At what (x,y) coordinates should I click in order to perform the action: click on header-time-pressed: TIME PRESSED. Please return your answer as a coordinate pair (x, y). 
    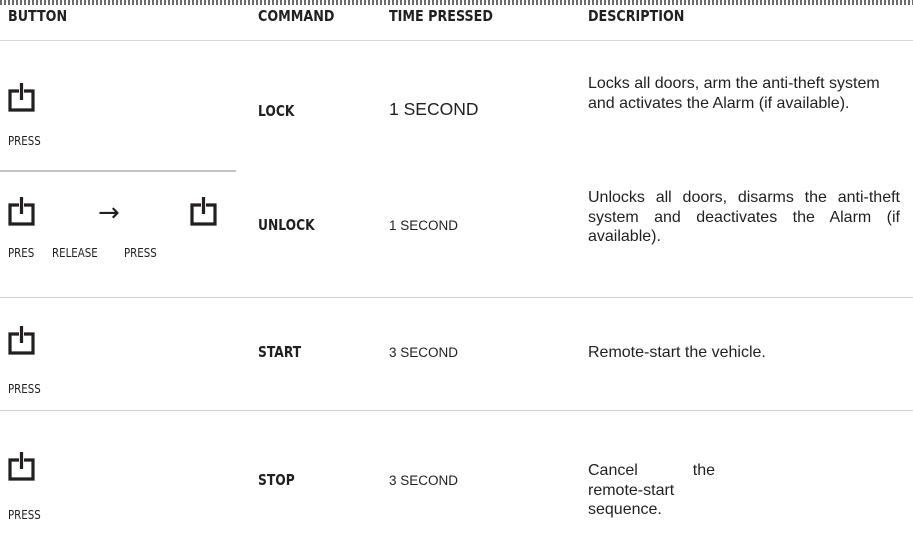
    Looking at the image, I should click on (441, 16).